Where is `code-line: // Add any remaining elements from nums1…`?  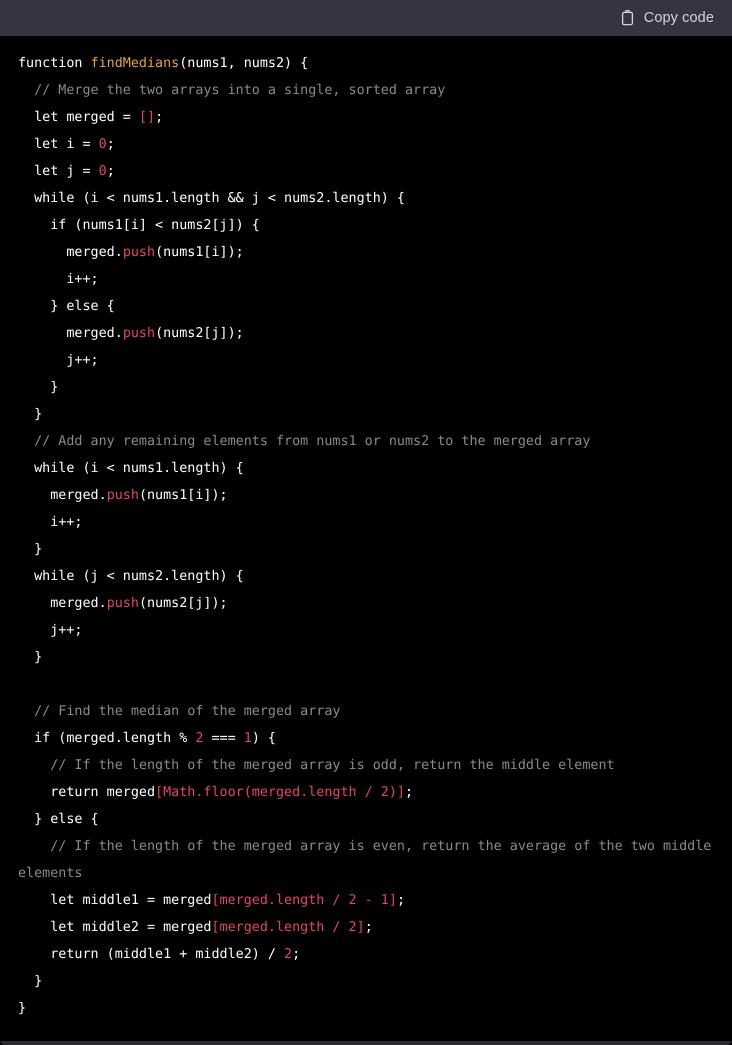 code-line: // Add any remaining elements from nums1… is located at coordinates (371, 441).